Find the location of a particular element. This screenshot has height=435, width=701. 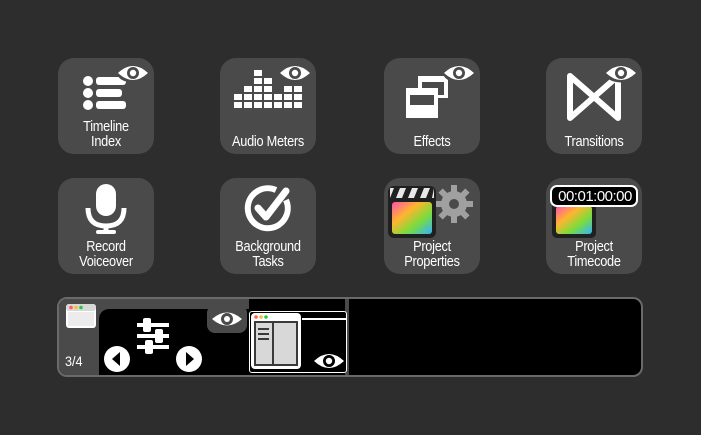

tile-label: Project Timecode is located at coordinates (594, 254).